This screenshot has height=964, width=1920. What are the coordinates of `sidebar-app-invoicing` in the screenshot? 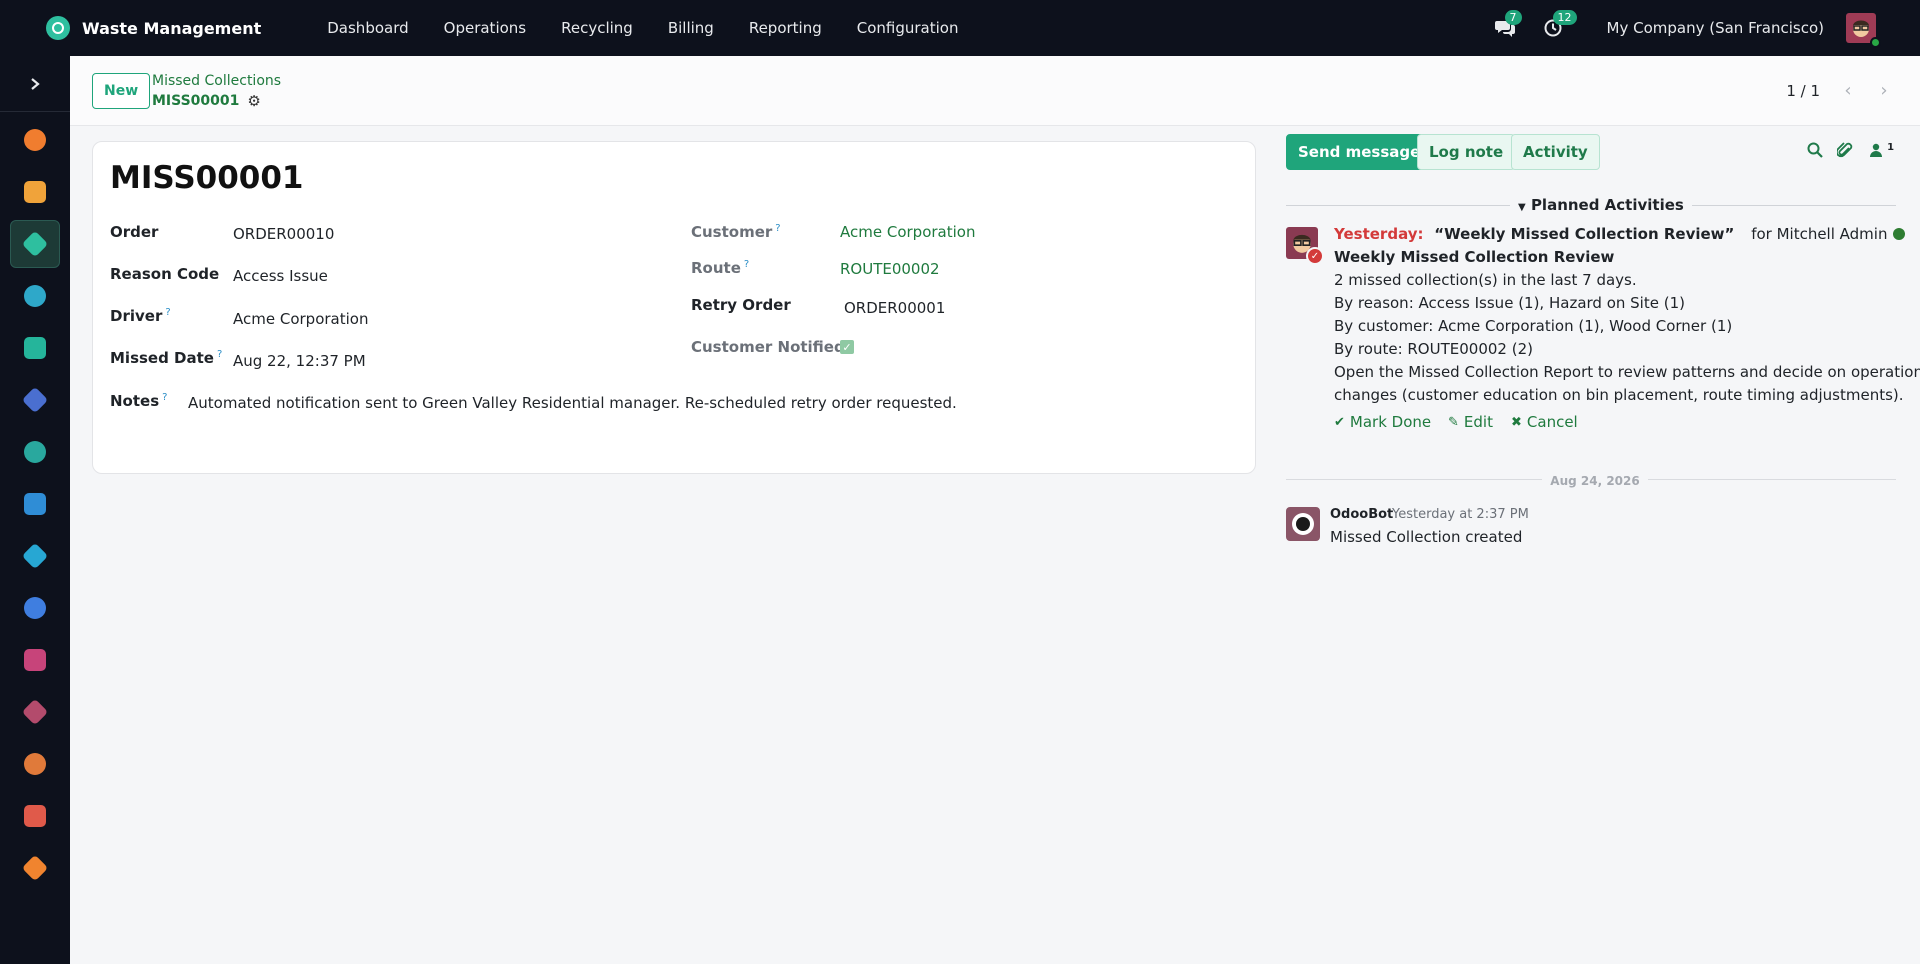 It's located at (35, 504).